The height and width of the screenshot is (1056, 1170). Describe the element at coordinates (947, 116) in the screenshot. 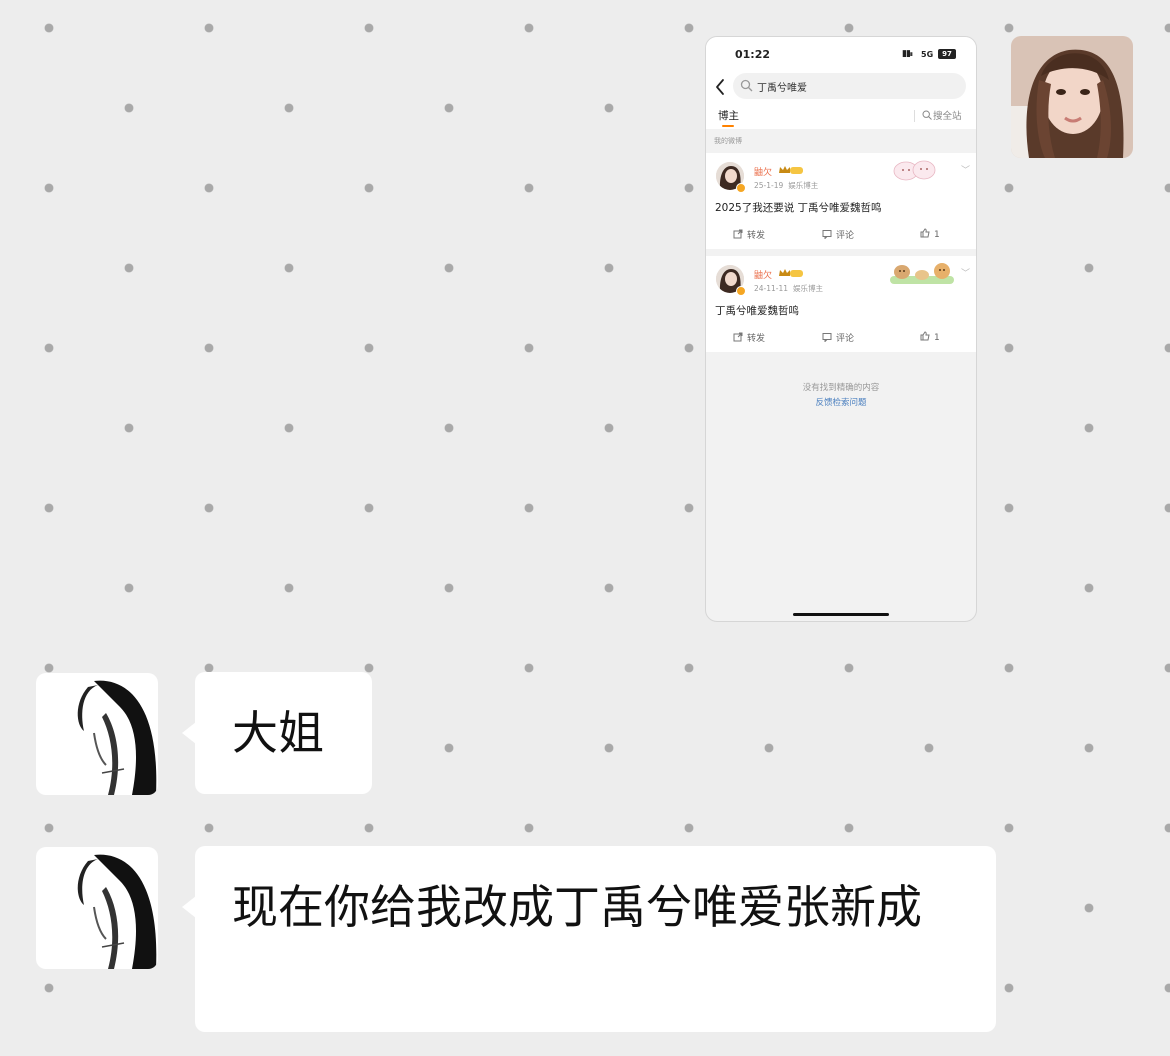

I see `search-all-label: 搜全站` at that location.